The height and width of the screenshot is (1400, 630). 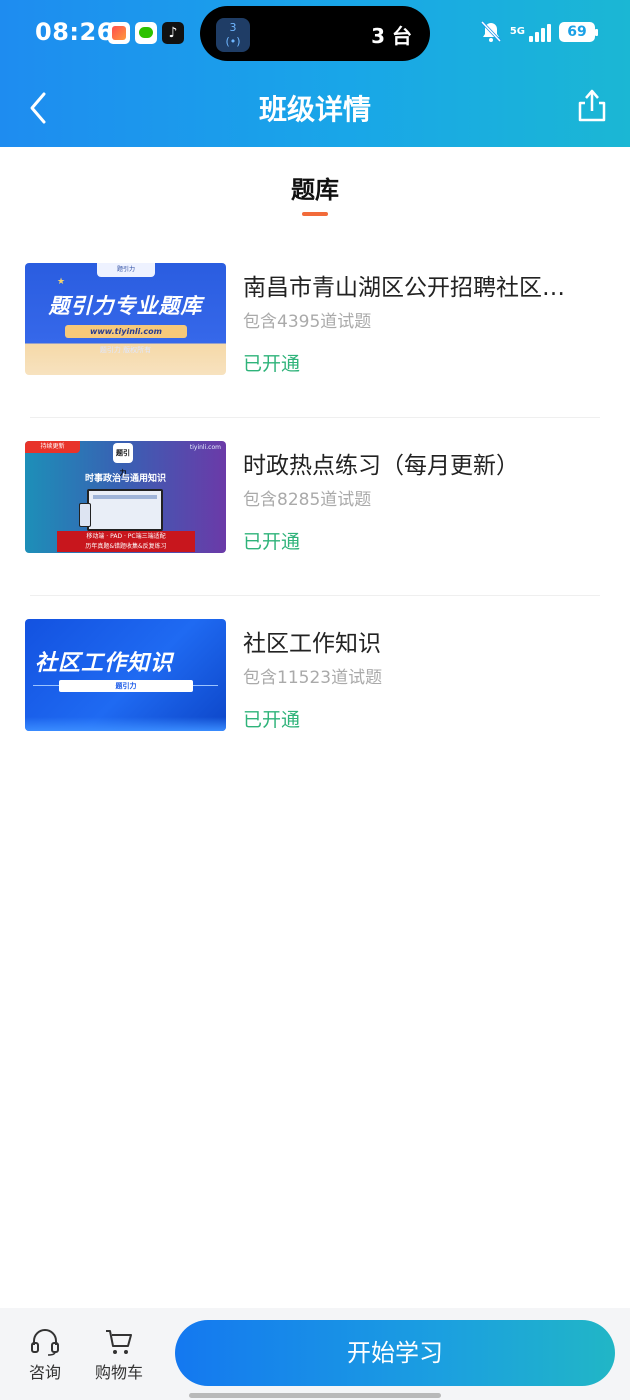 I want to click on headset-icon, so click(x=45, y=1342).